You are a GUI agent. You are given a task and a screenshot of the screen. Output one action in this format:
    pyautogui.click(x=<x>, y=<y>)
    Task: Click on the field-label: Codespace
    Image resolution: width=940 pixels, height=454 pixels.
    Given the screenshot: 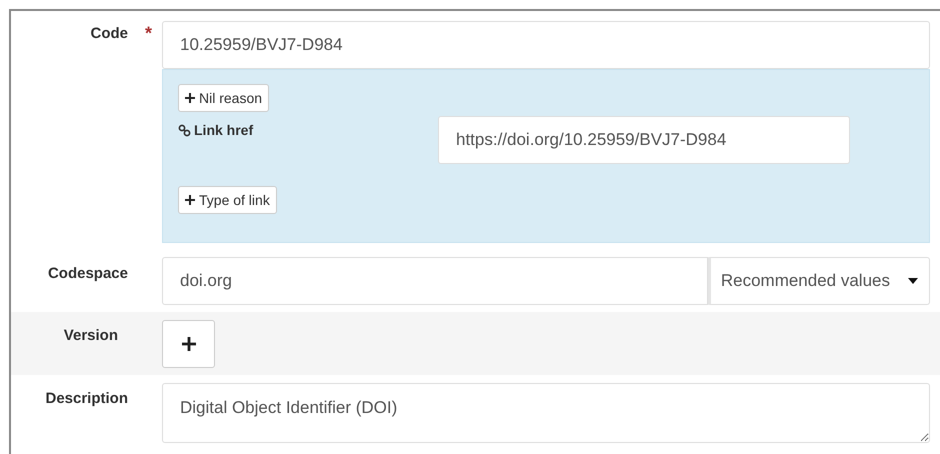 What is the action you would take?
    pyautogui.click(x=88, y=274)
    